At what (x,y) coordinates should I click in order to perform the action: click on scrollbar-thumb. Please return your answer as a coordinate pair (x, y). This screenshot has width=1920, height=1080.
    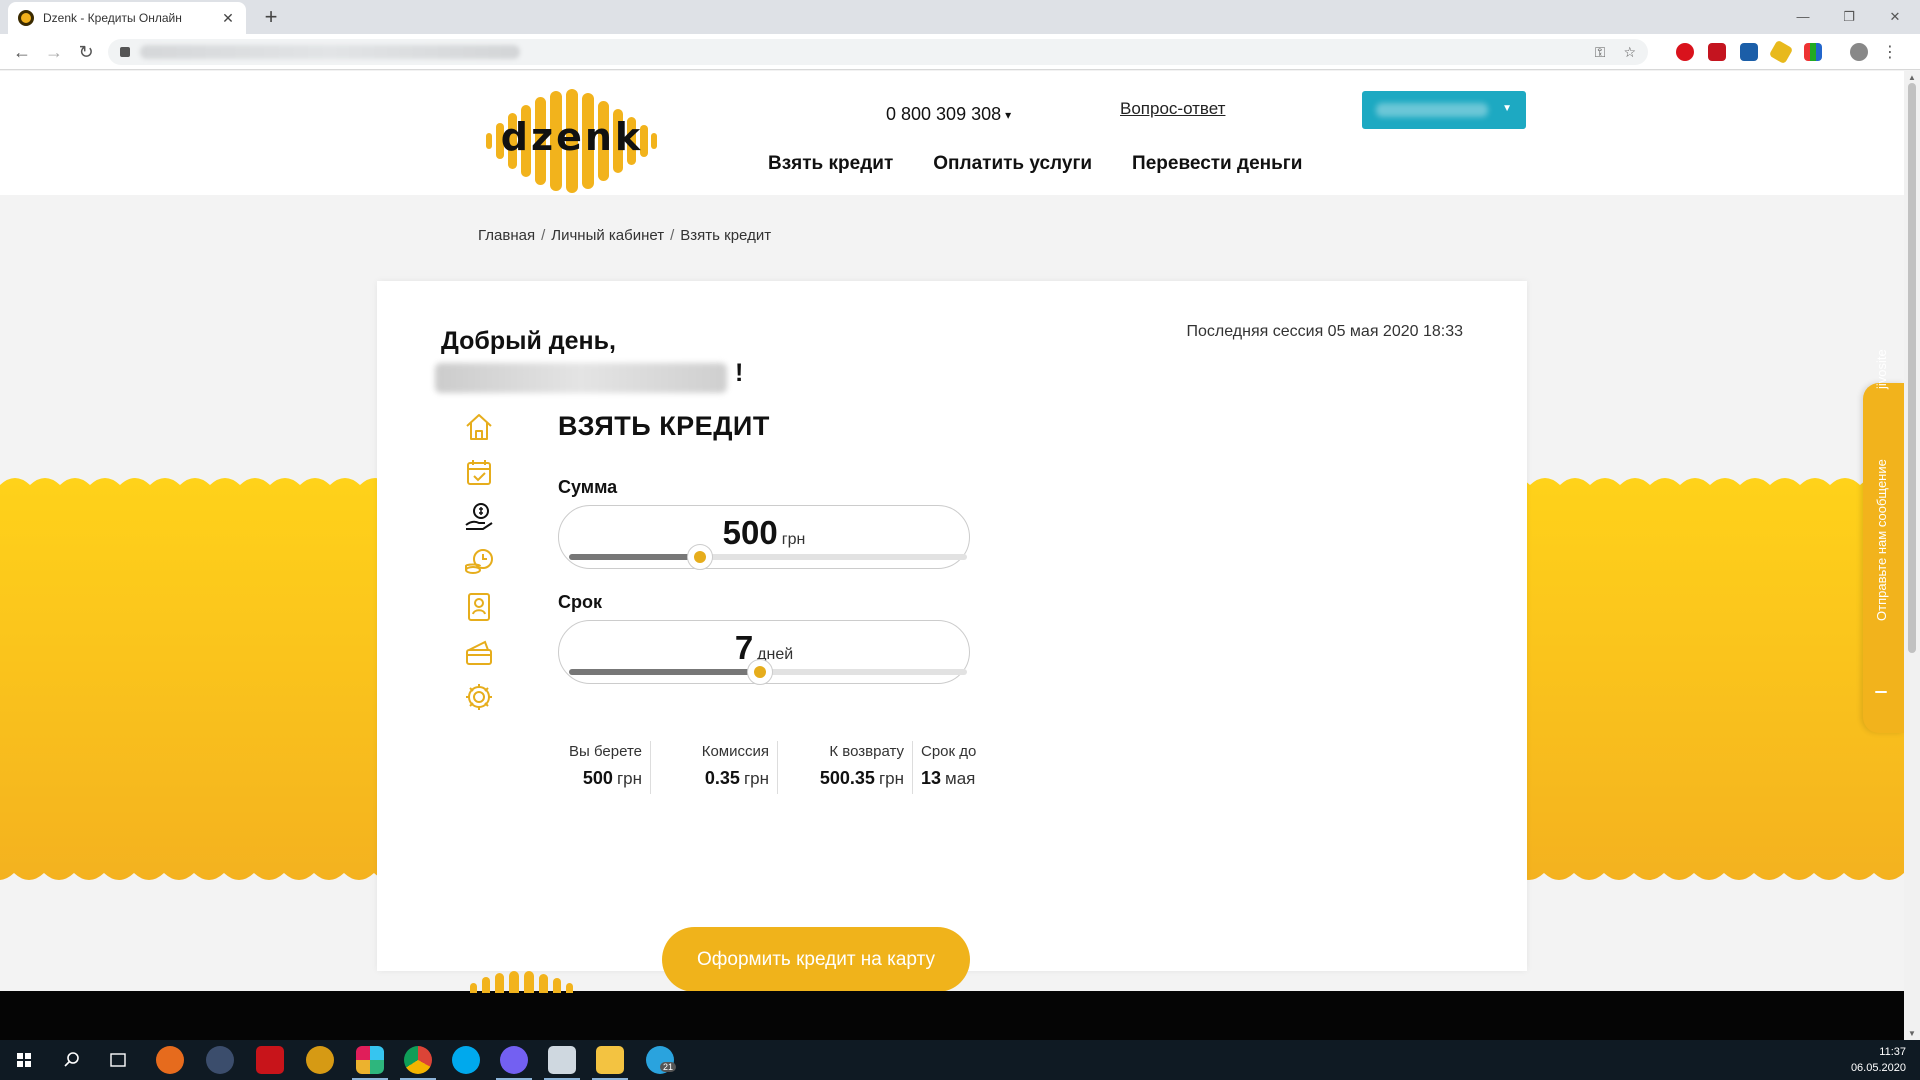
    Looking at the image, I should click on (1912, 368).